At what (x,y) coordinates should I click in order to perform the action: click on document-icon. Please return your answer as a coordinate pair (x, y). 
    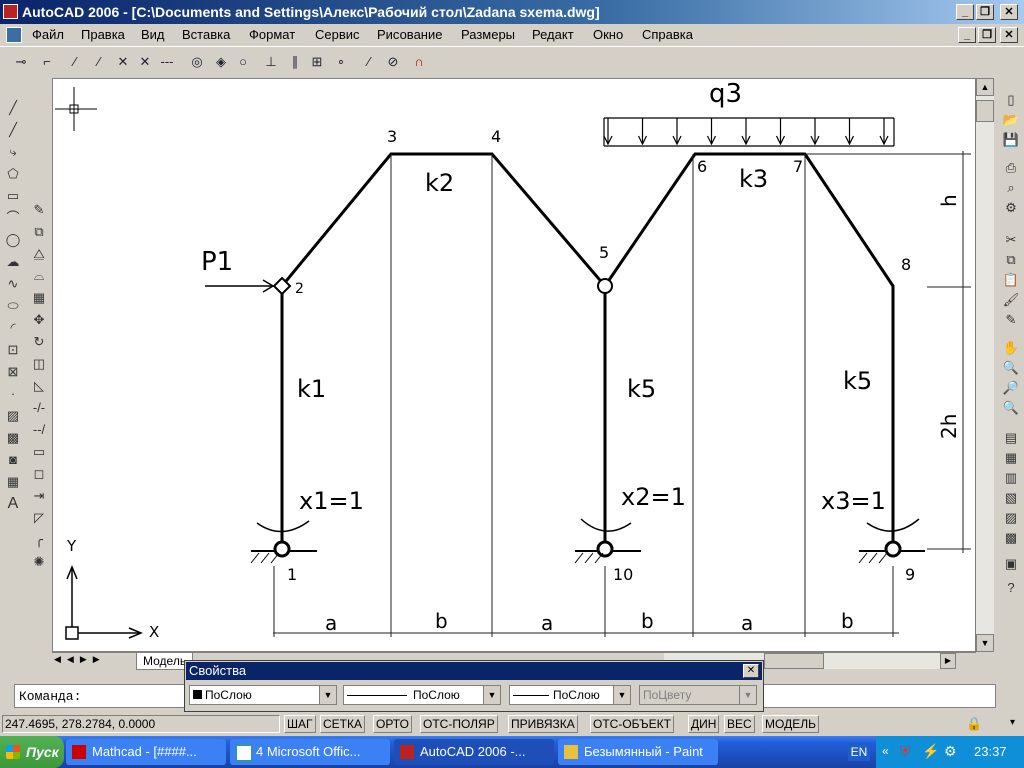
    Looking at the image, I should click on (14, 35).